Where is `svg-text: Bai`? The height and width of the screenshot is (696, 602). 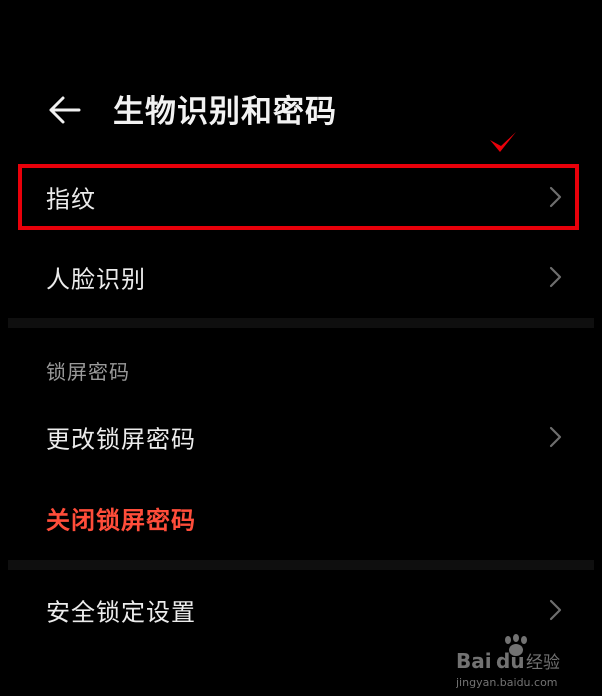 svg-text: Bai is located at coordinates (474, 661).